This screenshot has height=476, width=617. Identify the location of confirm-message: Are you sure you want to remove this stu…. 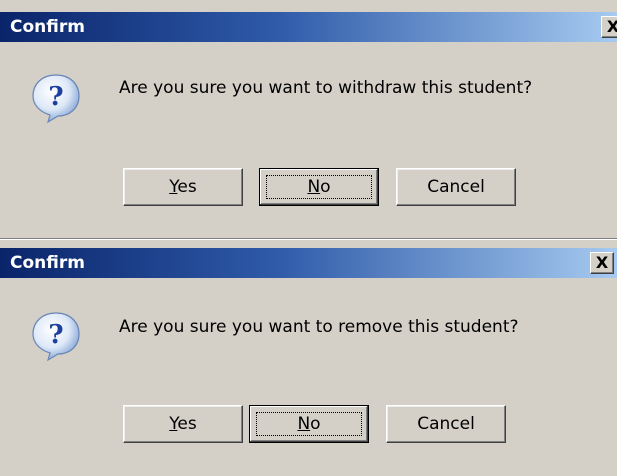
(319, 327).